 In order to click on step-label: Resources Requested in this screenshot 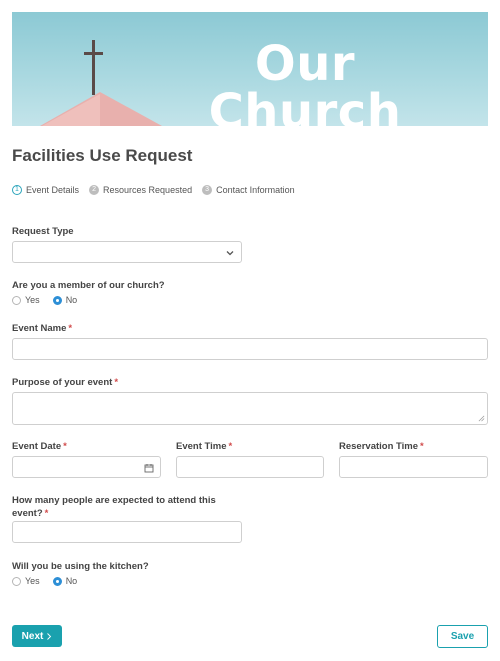, I will do `click(148, 190)`.